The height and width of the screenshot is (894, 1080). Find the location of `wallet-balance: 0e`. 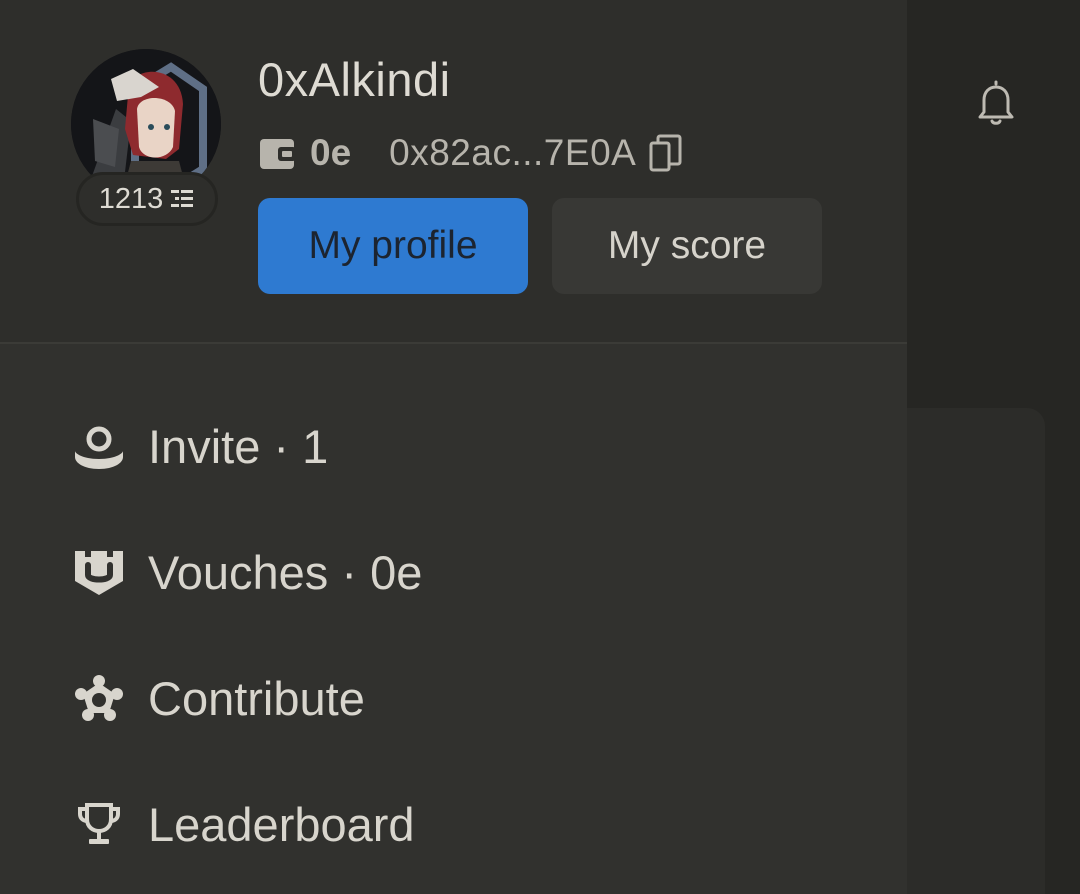

wallet-balance: 0e is located at coordinates (331, 152).